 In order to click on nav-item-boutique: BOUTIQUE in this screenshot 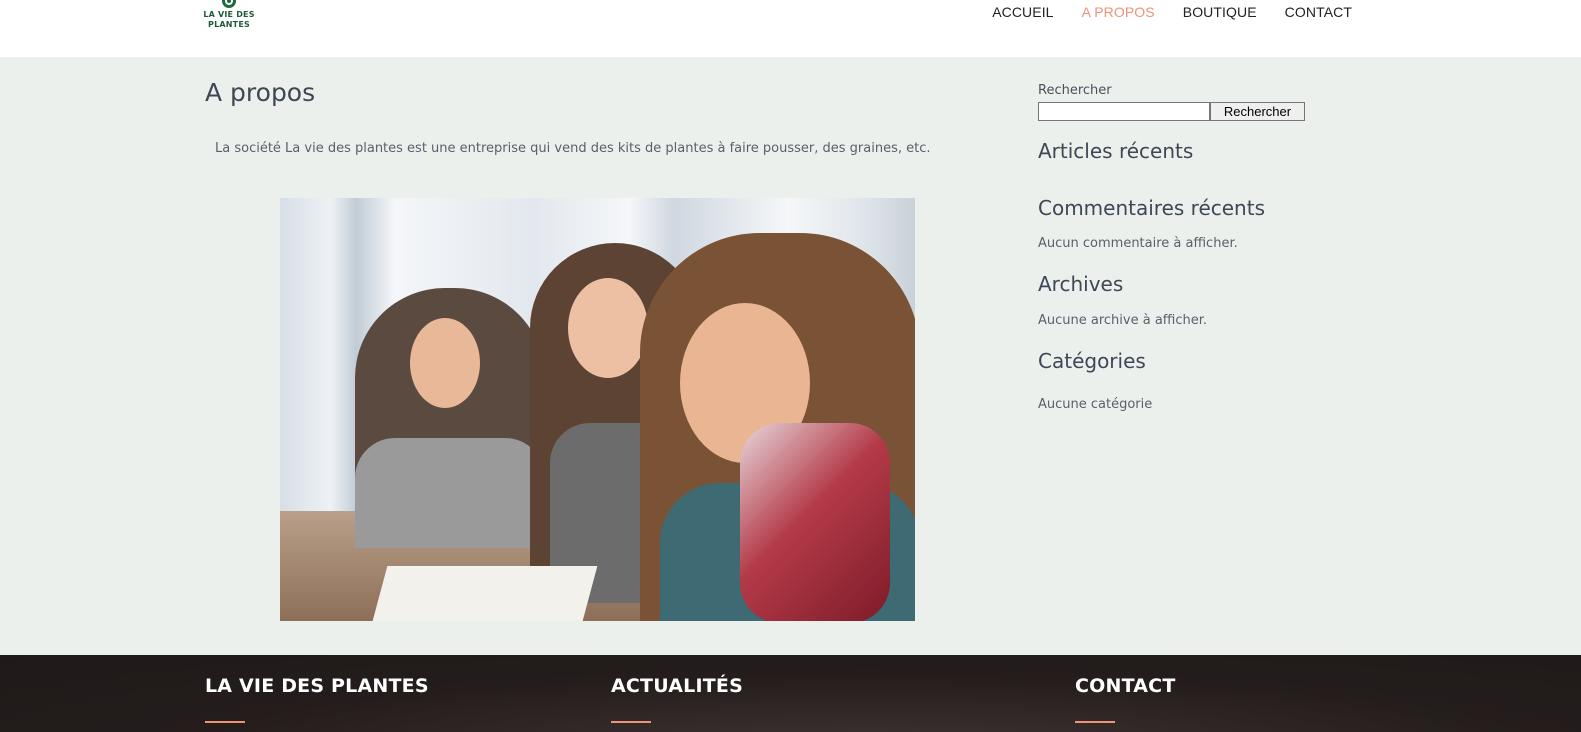, I will do `click(1220, 12)`.